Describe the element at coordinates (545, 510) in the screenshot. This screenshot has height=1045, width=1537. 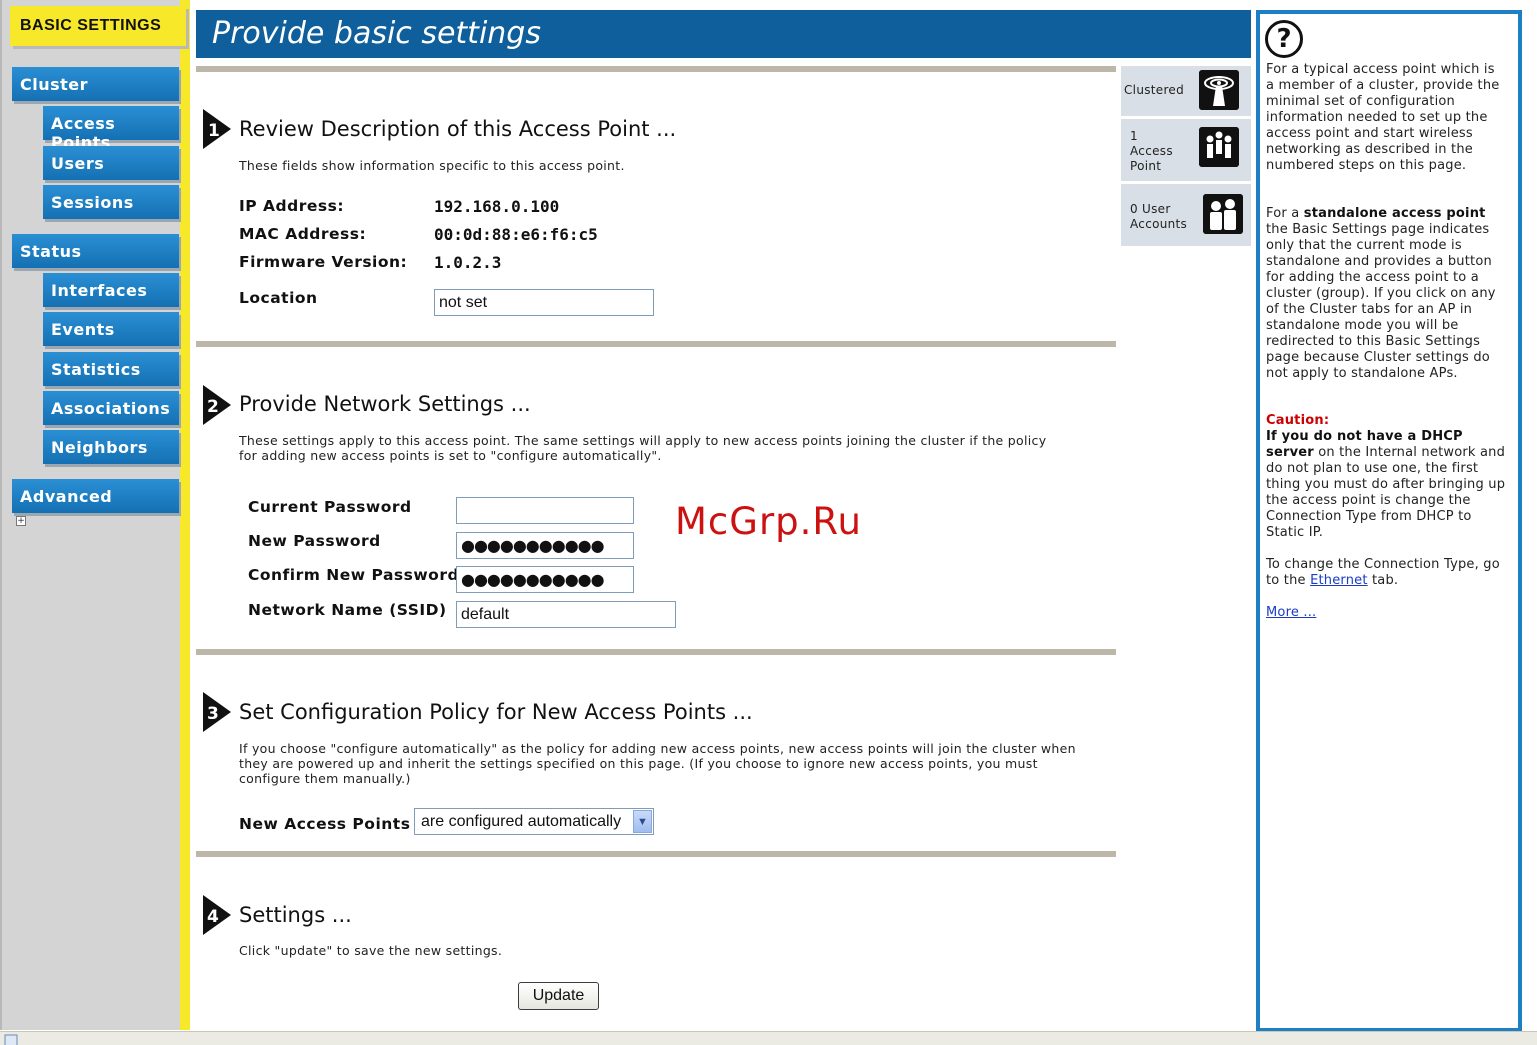
I see `current-password-field` at that location.